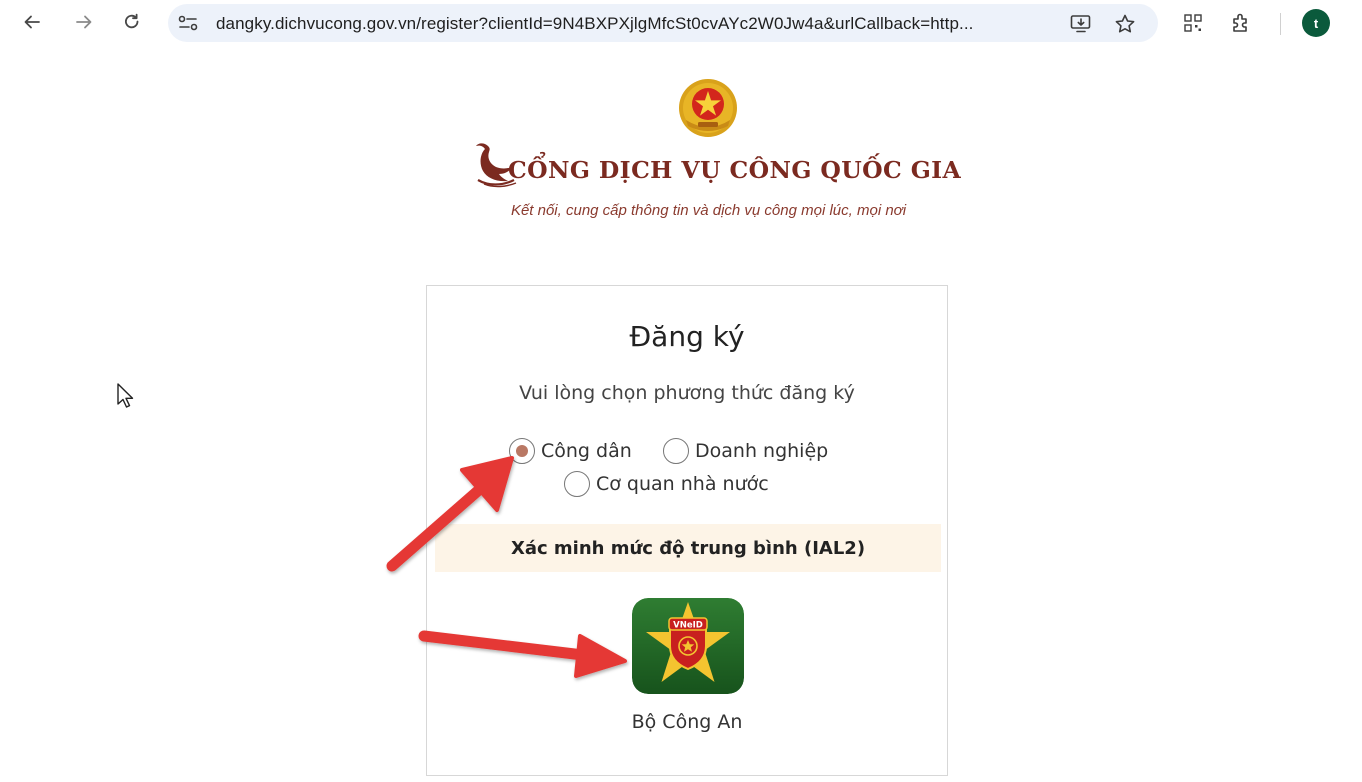  Describe the element at coordinates (687, 393) in the screenshot. I see `register-subtitle: Vui lòng chọn phương thức đăng ký` at that location.